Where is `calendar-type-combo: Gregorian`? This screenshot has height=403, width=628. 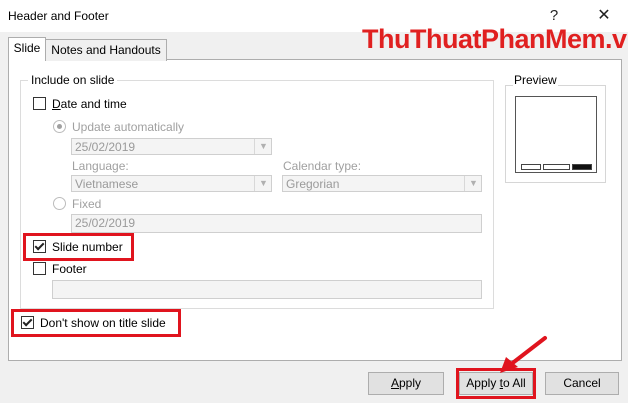 calendar-type-combo: Gregorian is located at coordinates (382, 183).